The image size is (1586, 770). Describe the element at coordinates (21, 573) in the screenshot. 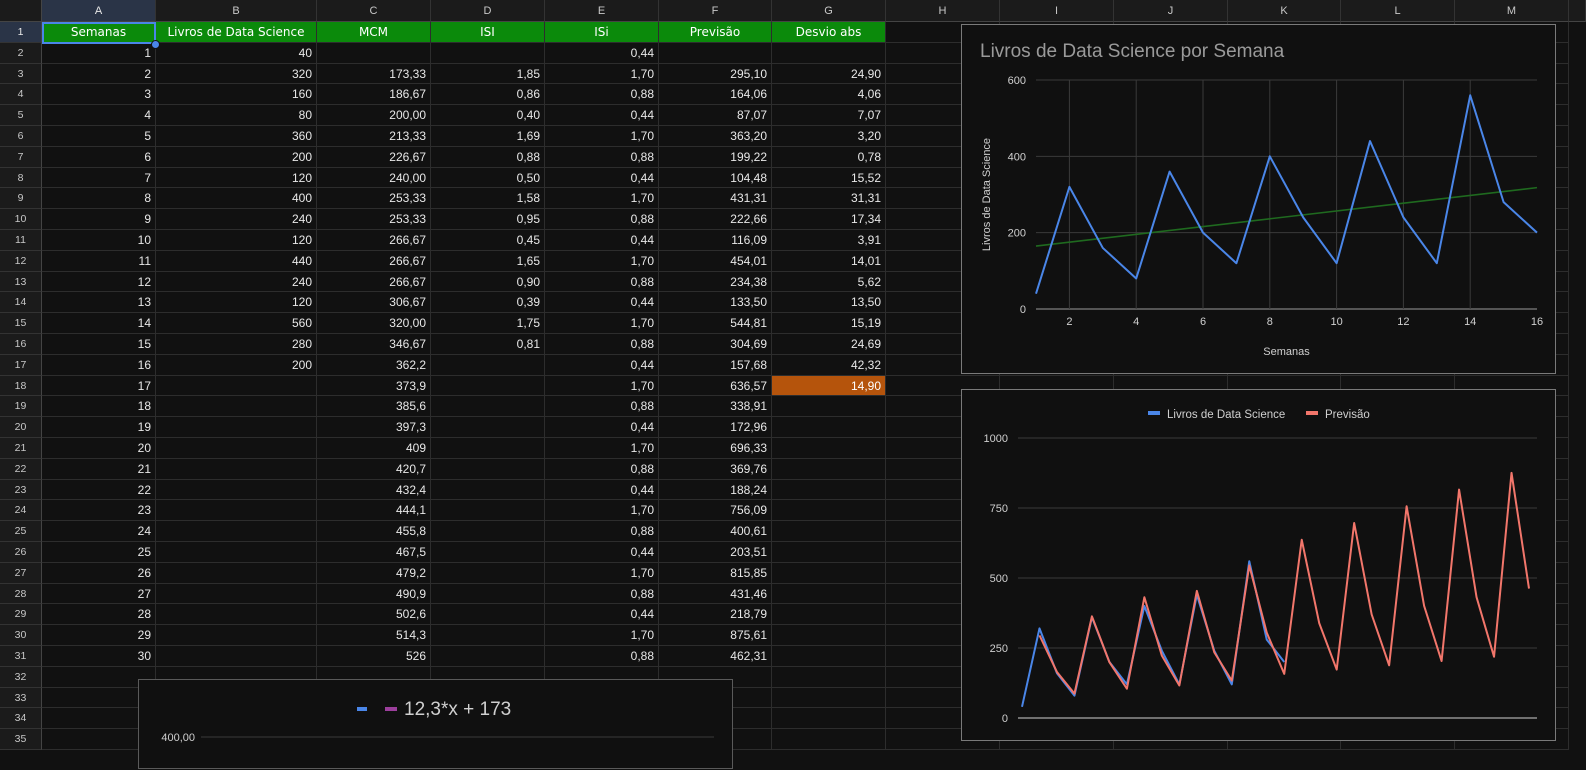

I see `row-header-27: 27` at that location.